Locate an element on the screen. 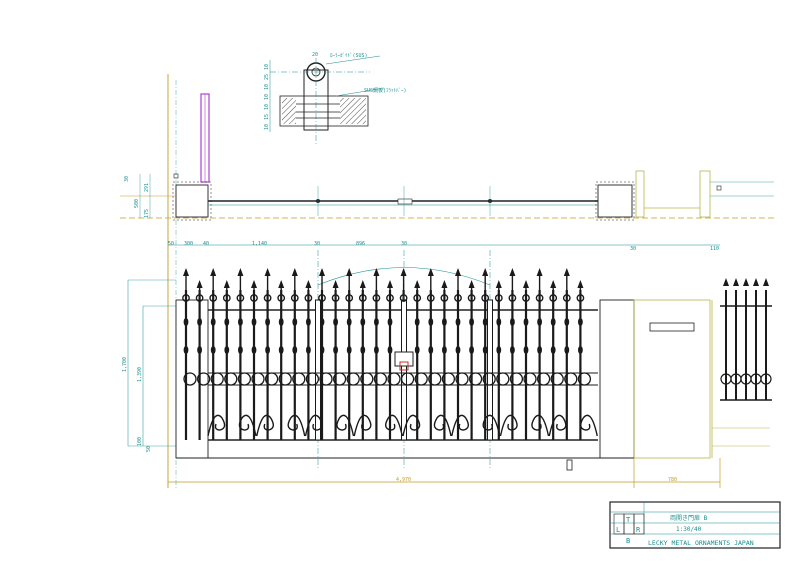 This screenshot has height=561, width=794. company-name: LECKY METAL ORNAMENTS JAPAN is located at coordinates (701, 543).